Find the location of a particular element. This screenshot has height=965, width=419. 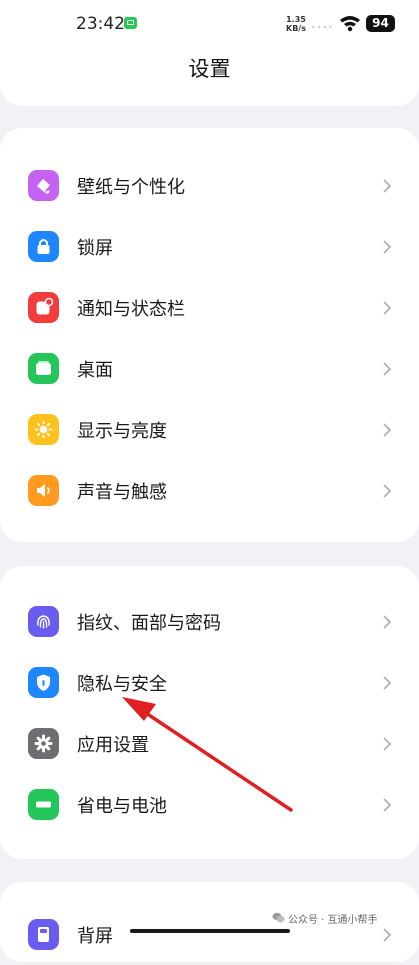

settings-item-label: 桌面 is located at coordinates (95, 370).